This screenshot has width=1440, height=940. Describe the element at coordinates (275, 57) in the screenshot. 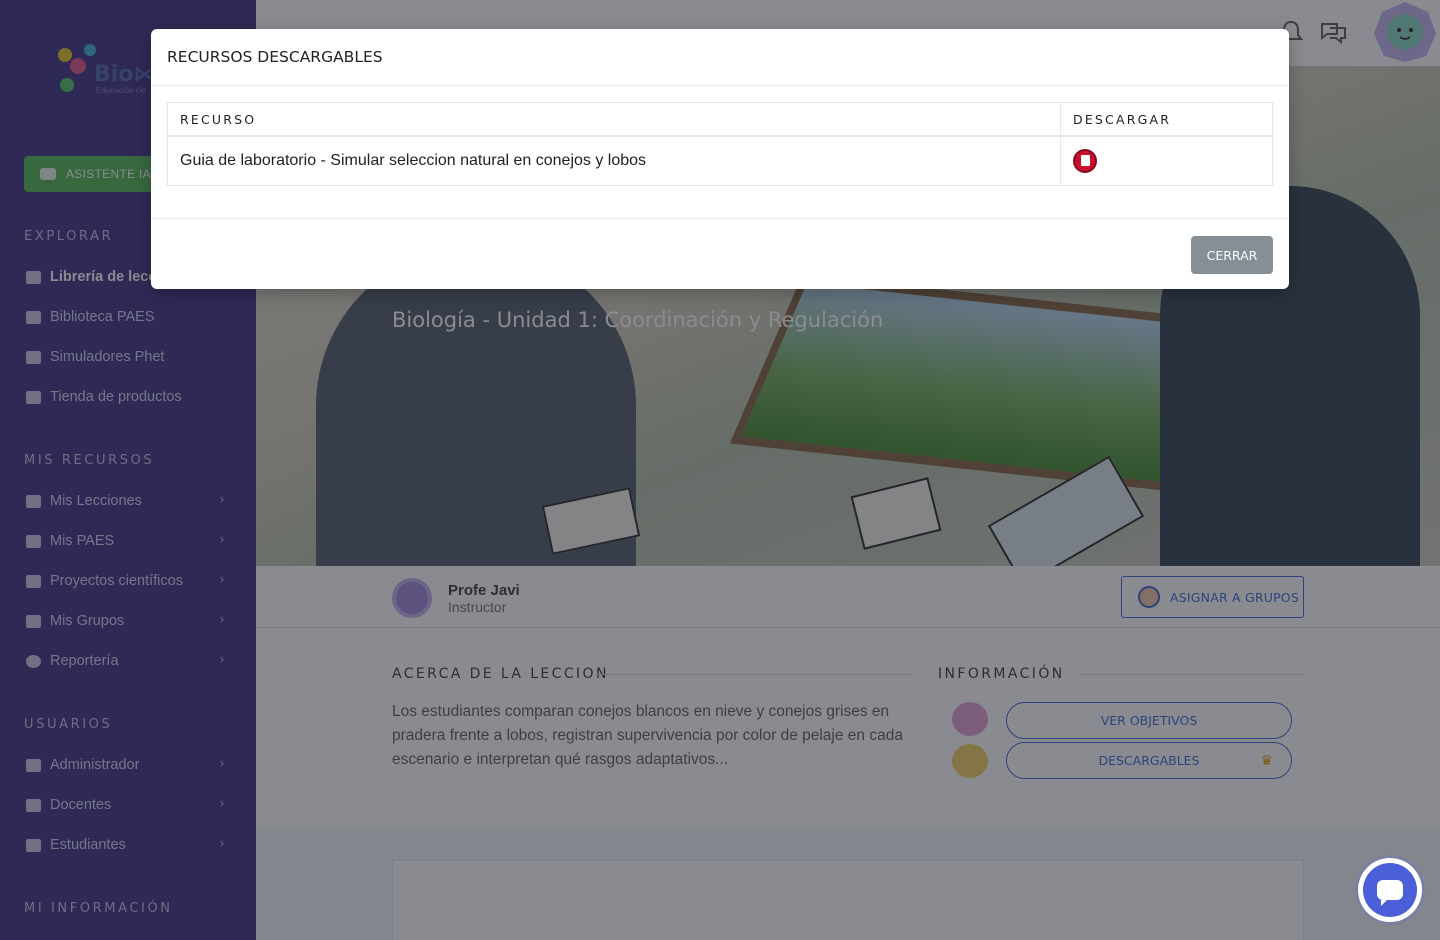

I see `modal-title: RECURSOS DESCARGABLES` at that location.